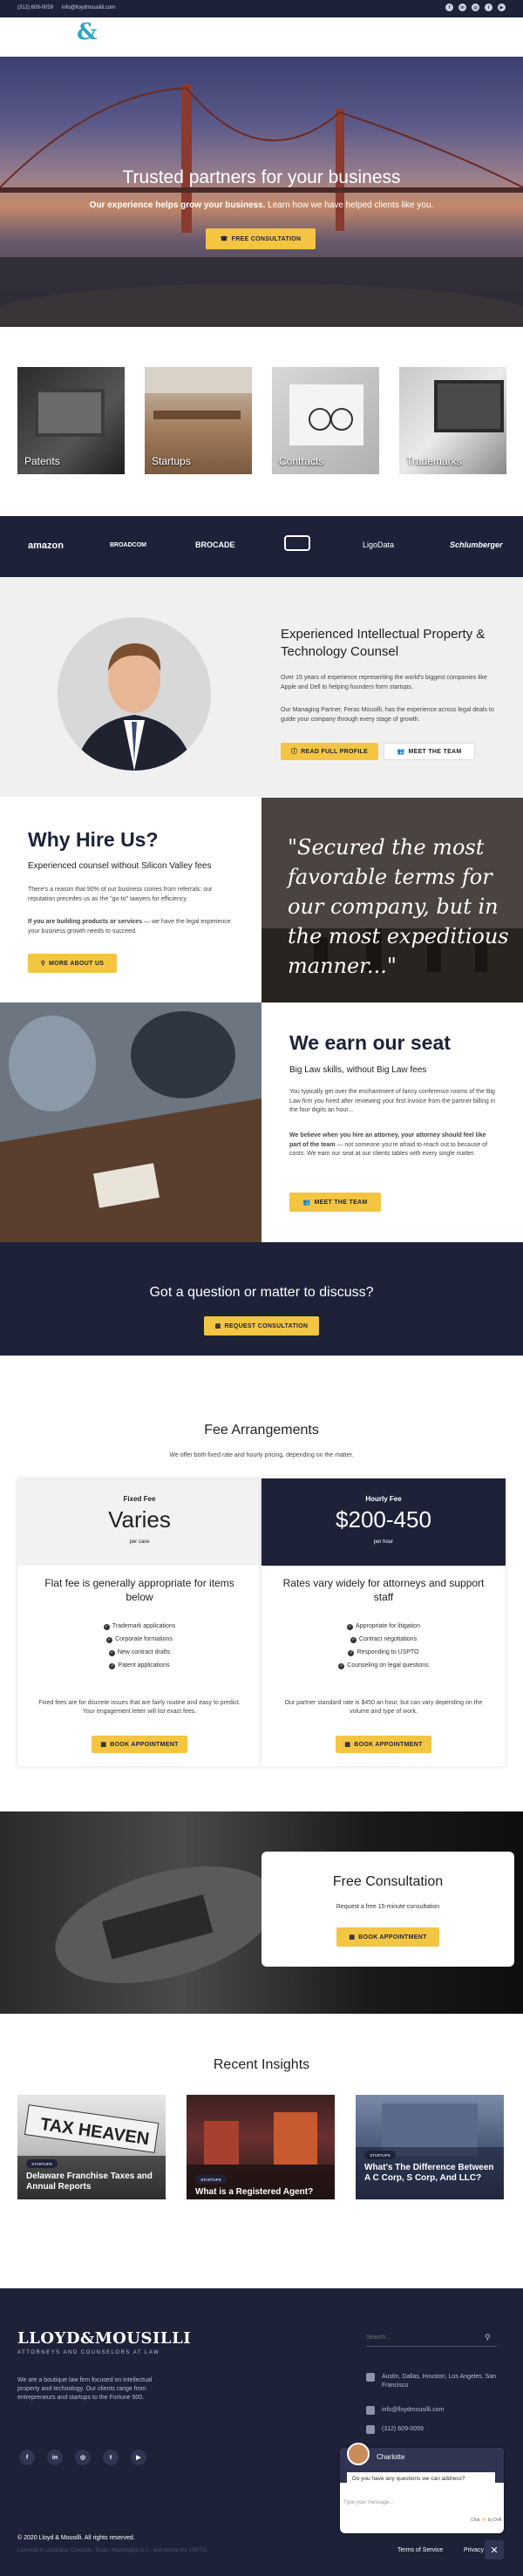  Describe the element at coordinates (358, 1070) in the screenshot. I see `earn-seat-subtitle: Big Law skills, without Big Law fees` at that location.